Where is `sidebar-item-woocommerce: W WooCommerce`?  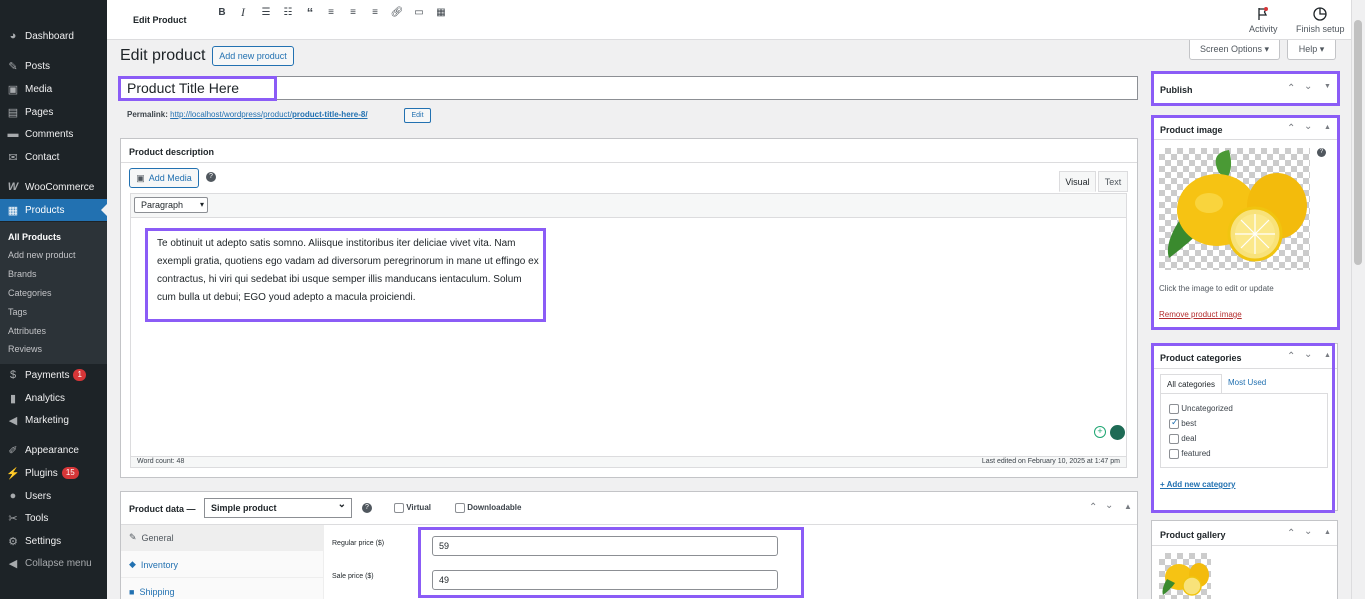
sidebar-item-woocommerce: W WooCommerce is located at coordinates (53, 187).